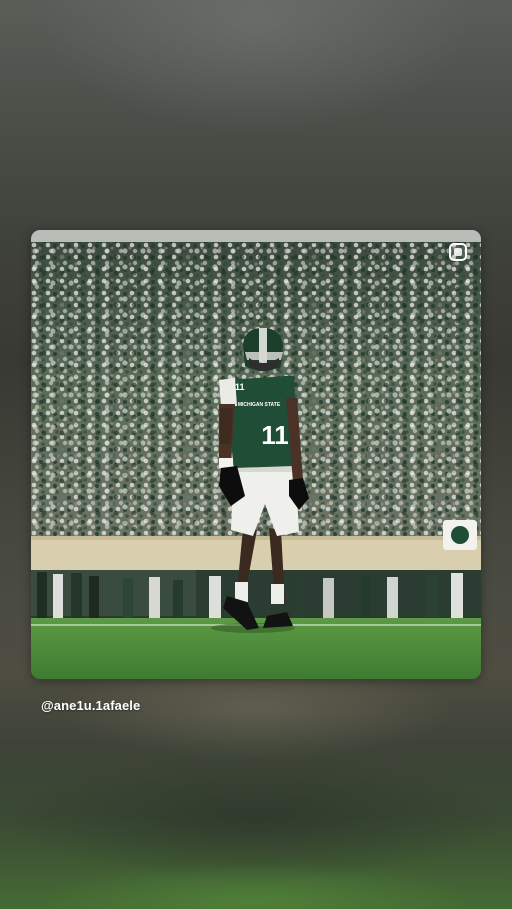 The image size is (512, 909). I want to click on square-select-icon, so click(458, 252).